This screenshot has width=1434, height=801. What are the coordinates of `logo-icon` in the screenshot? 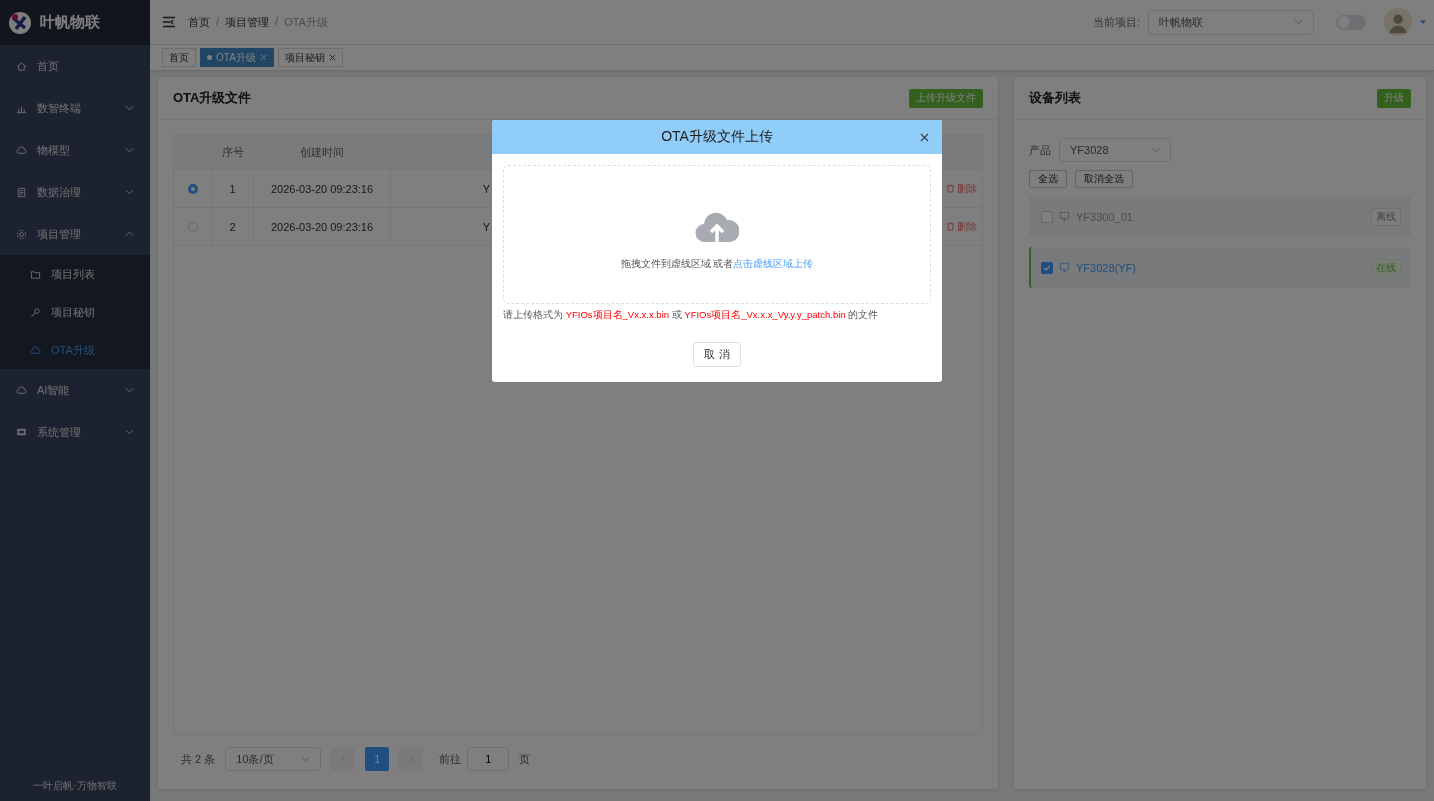 It's located at (20, 22).